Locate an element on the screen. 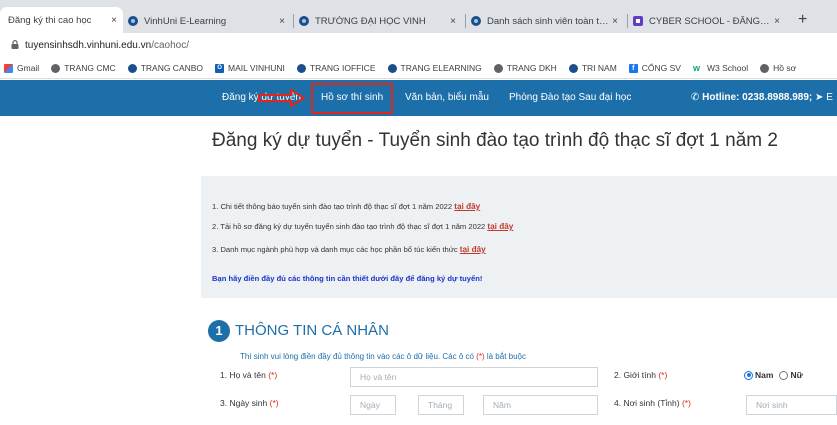 The image size is (837, 425). phone-icon: ✆ is located at coordinates (695, 97).